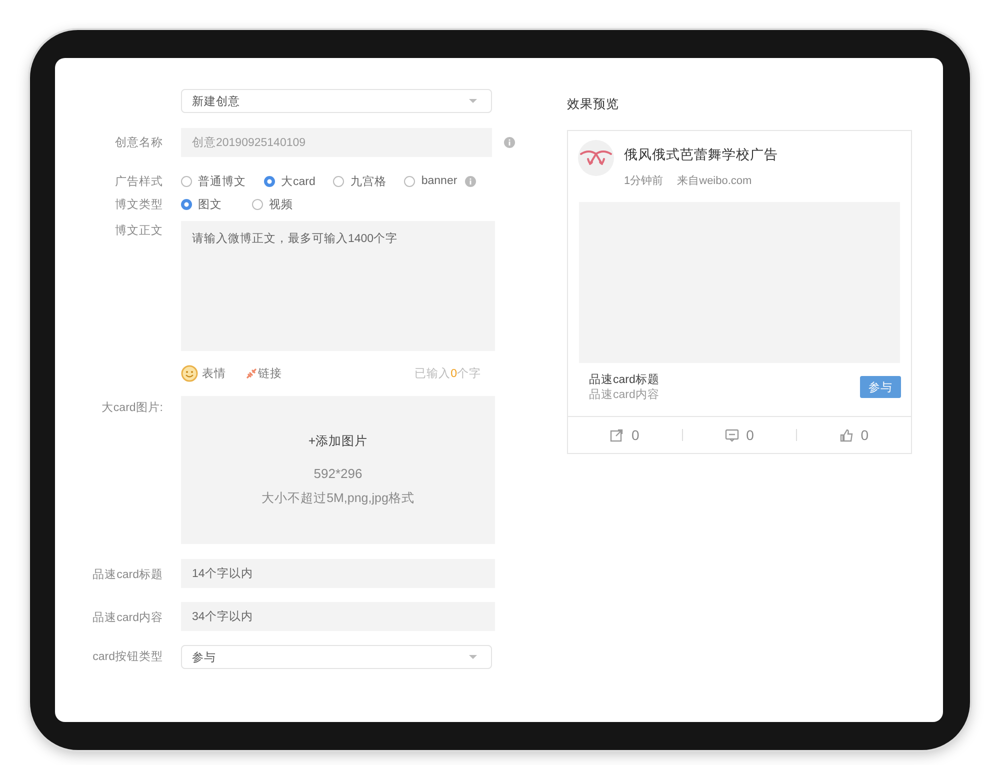 The height and width of the screenshot is (765, 986). Describe the element at coordinates (625, 435) in the screenshot. I see `repost-action: 0` at that location.